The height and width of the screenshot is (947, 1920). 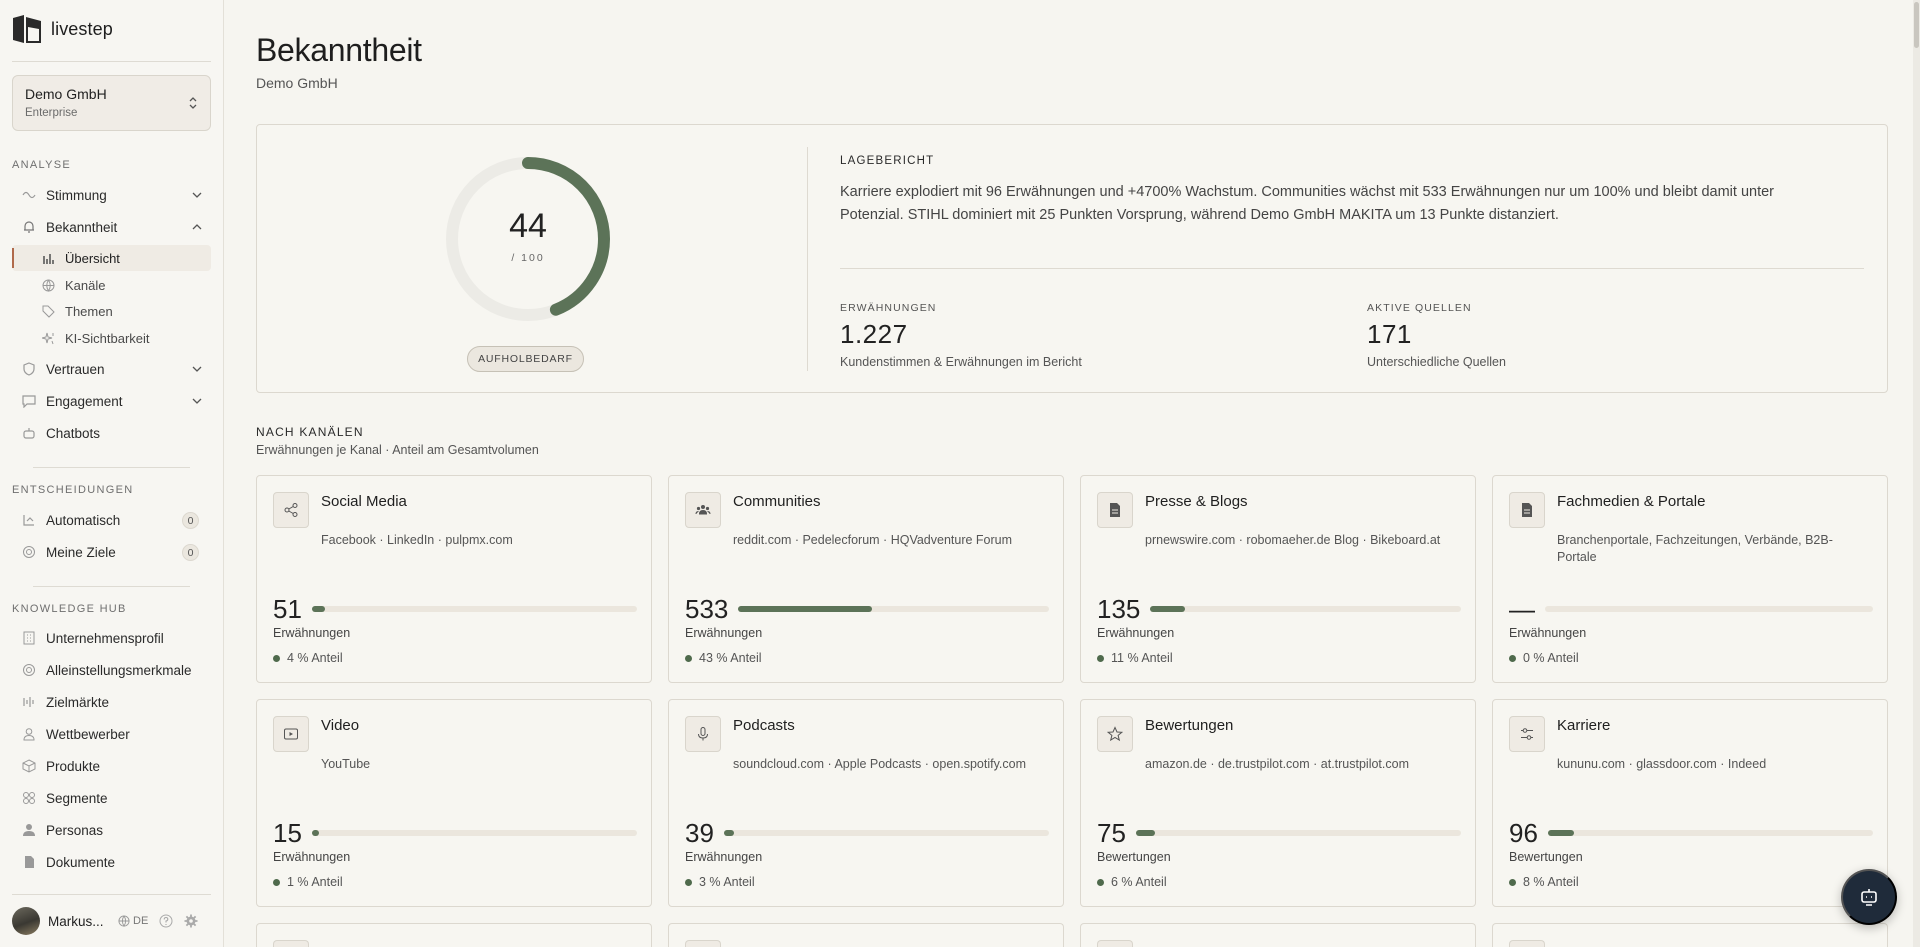 What do you see at coordinates (191, 921) in the screenshot?
I see `gear-icon` at bounding box center [191, 921].